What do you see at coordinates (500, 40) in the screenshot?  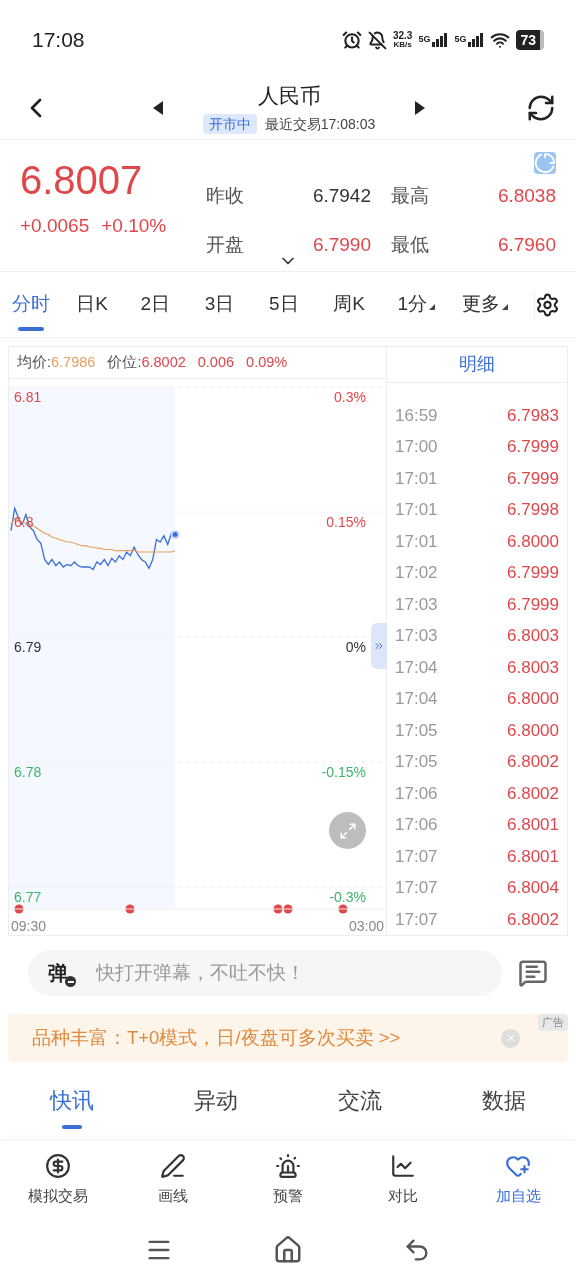 I see `wifi-icon` at bounding box center [500, 40].